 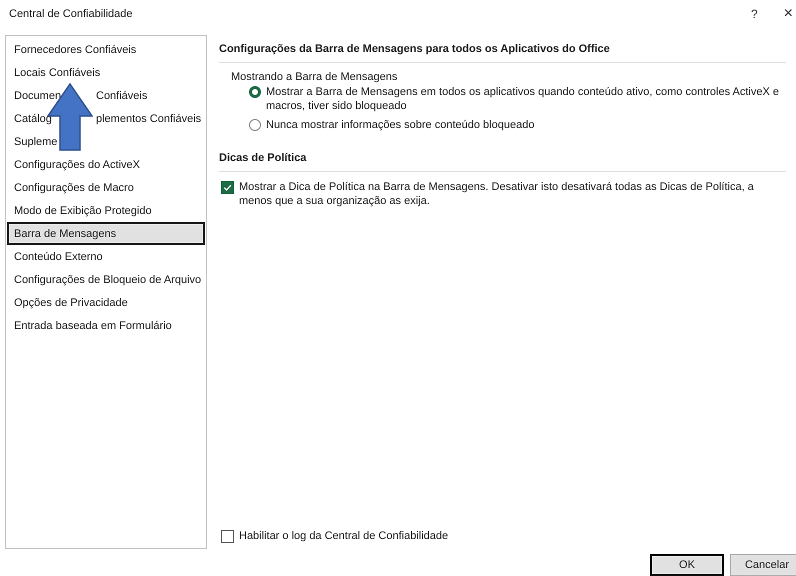 What do you see at coordinates (512, 194) in the screenshot?
I see `option-label: Mostrar a Dica de Política na Barra de Mensagens. Desativar isto desativará todas as Dicas de Política, a menos que a sua organização as exija.` at bounding box center [512, 194].